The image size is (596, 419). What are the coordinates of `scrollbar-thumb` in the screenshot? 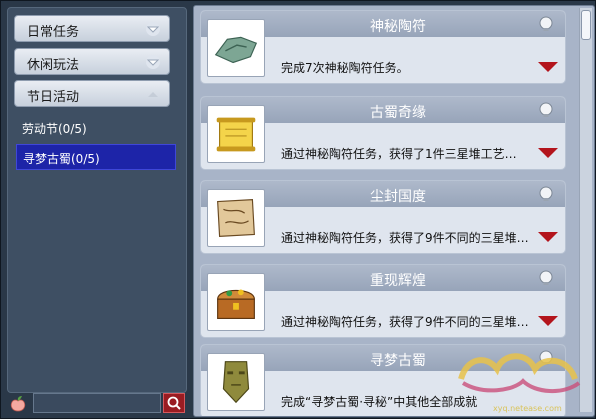 It's located at (586, 25).